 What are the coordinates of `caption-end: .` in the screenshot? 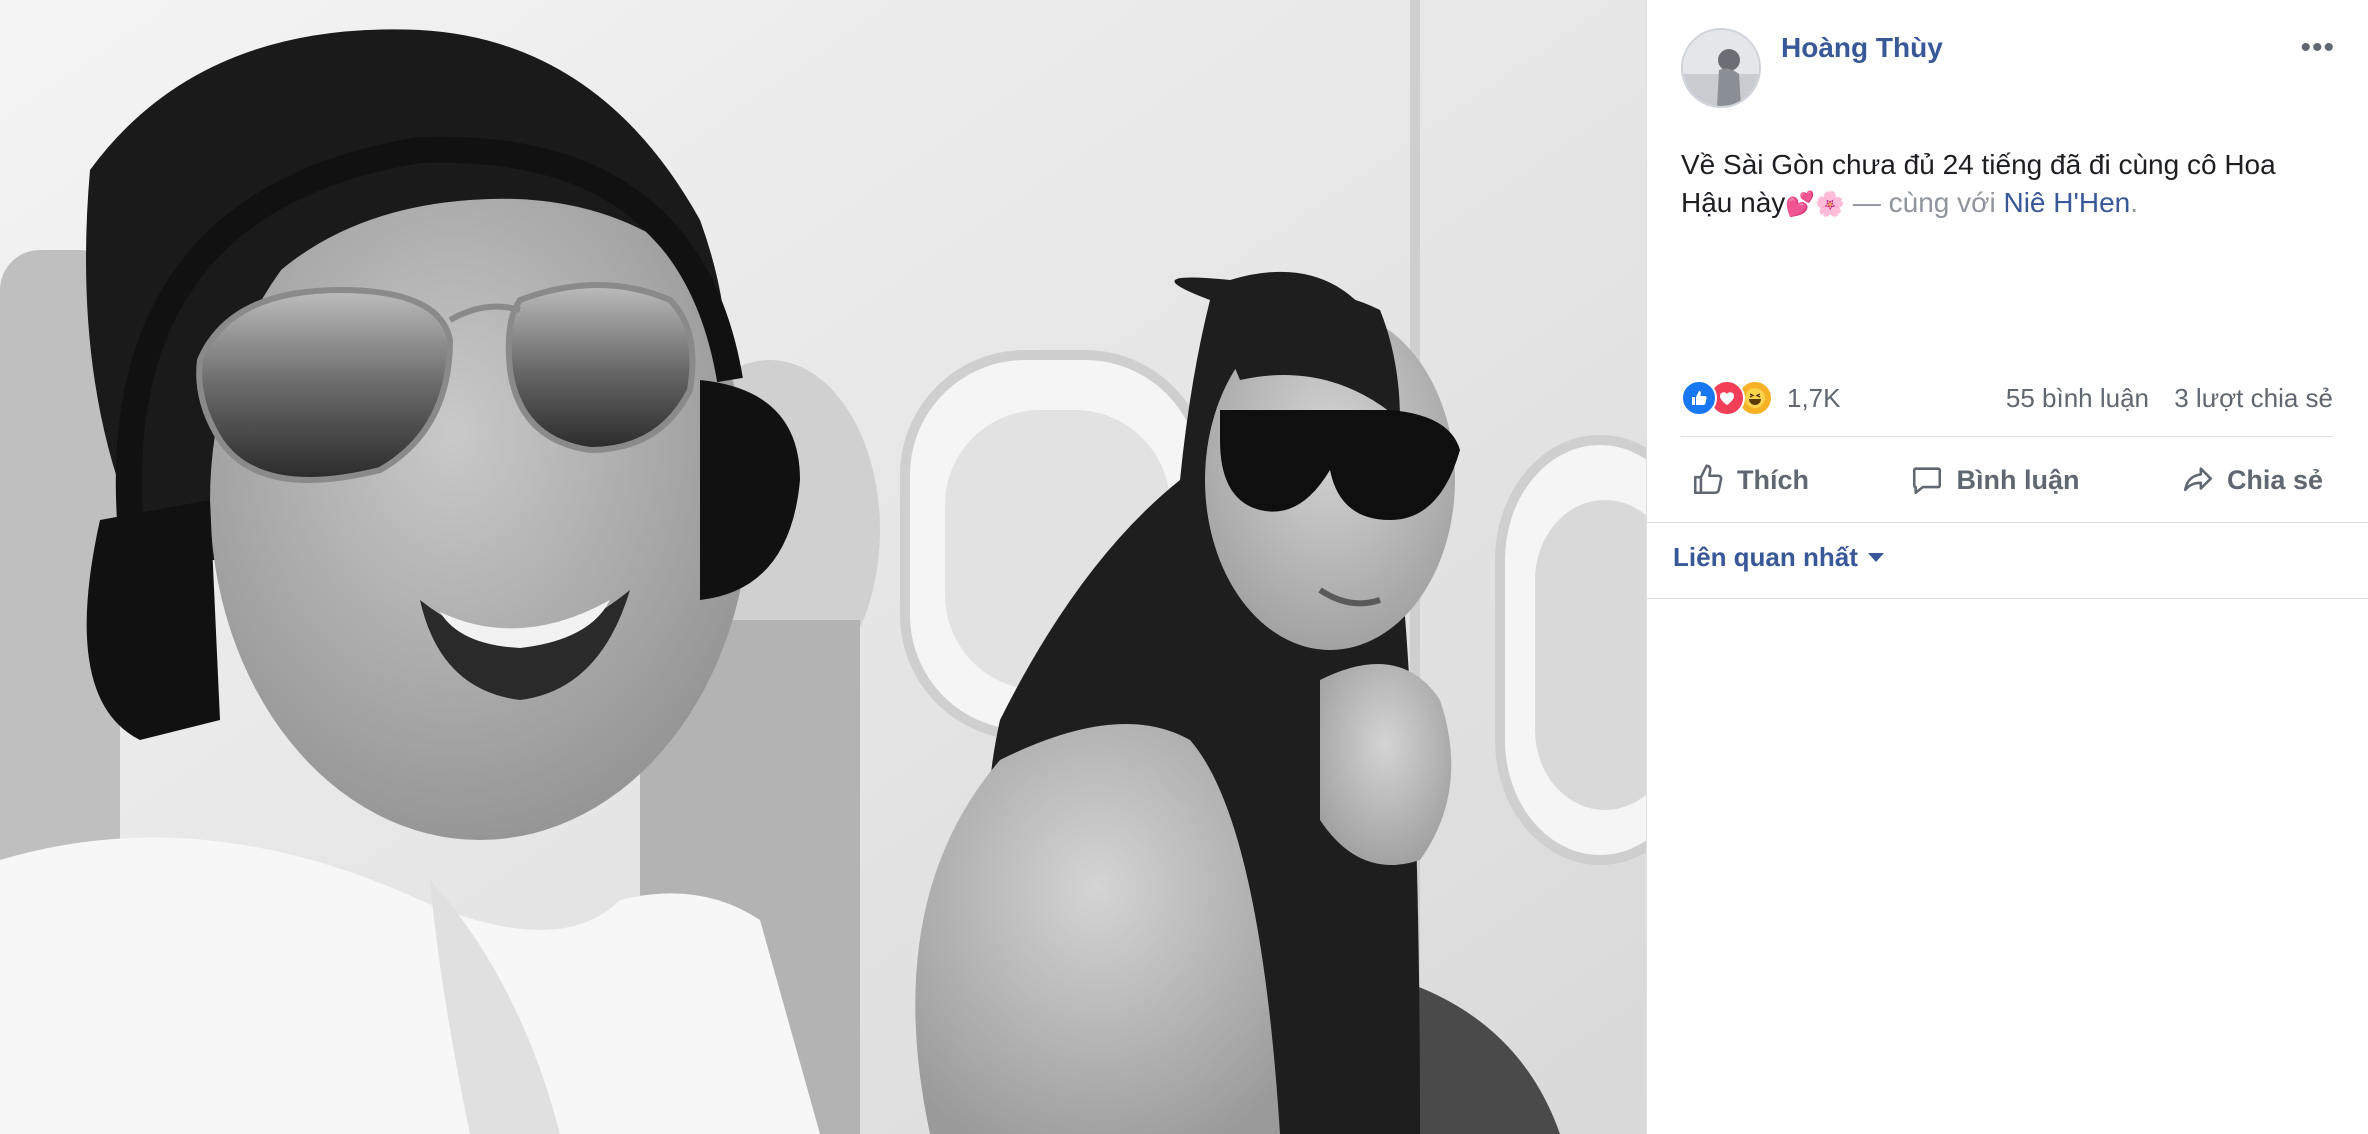 It's located at (2134, 202).